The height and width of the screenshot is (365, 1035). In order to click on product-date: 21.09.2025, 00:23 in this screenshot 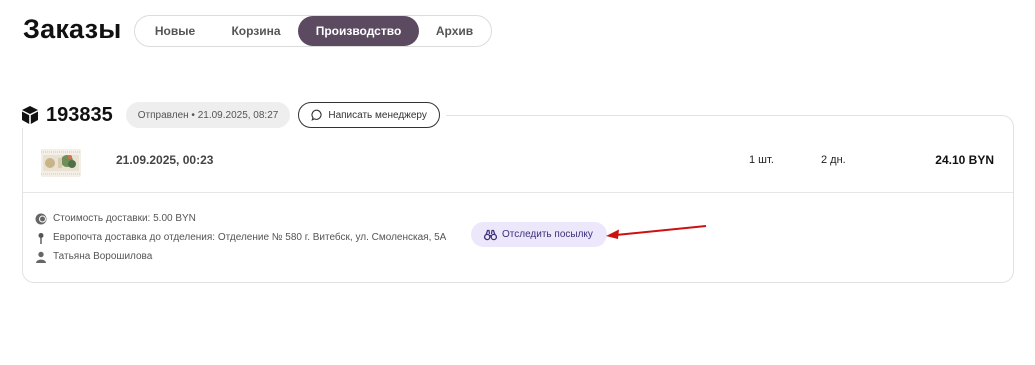, I will do `click(165, 160)`.